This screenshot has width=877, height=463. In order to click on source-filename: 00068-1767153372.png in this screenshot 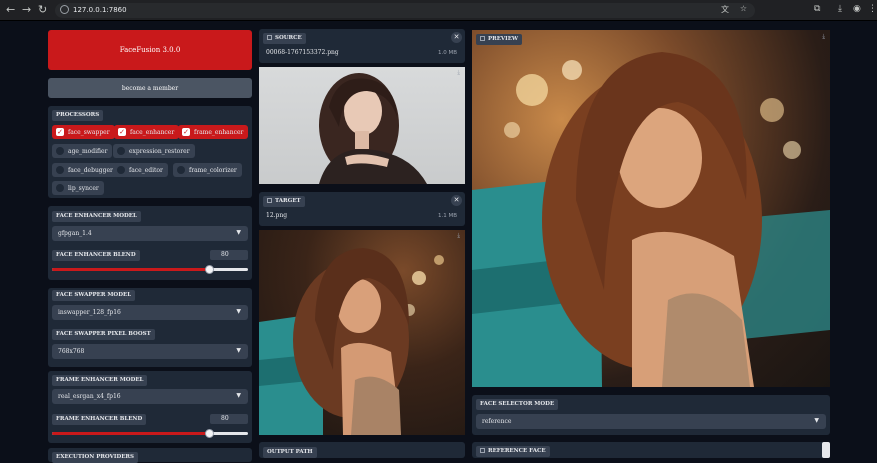, I will do `click(302, 52)`.